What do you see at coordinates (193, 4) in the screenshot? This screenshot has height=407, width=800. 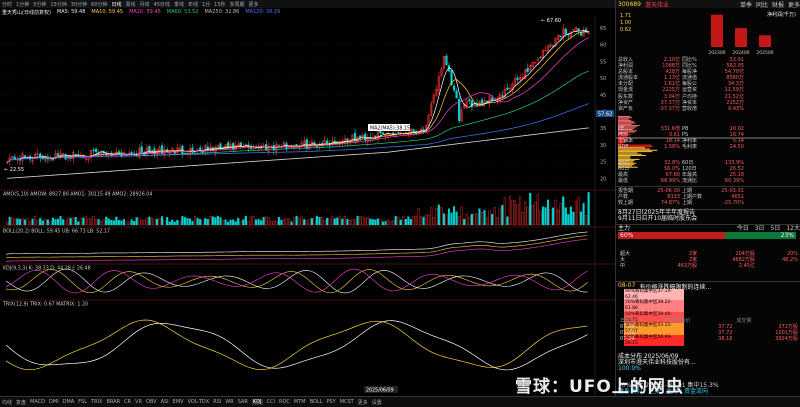 I see `period-tab: 年线` at bounding box center [193, 4].